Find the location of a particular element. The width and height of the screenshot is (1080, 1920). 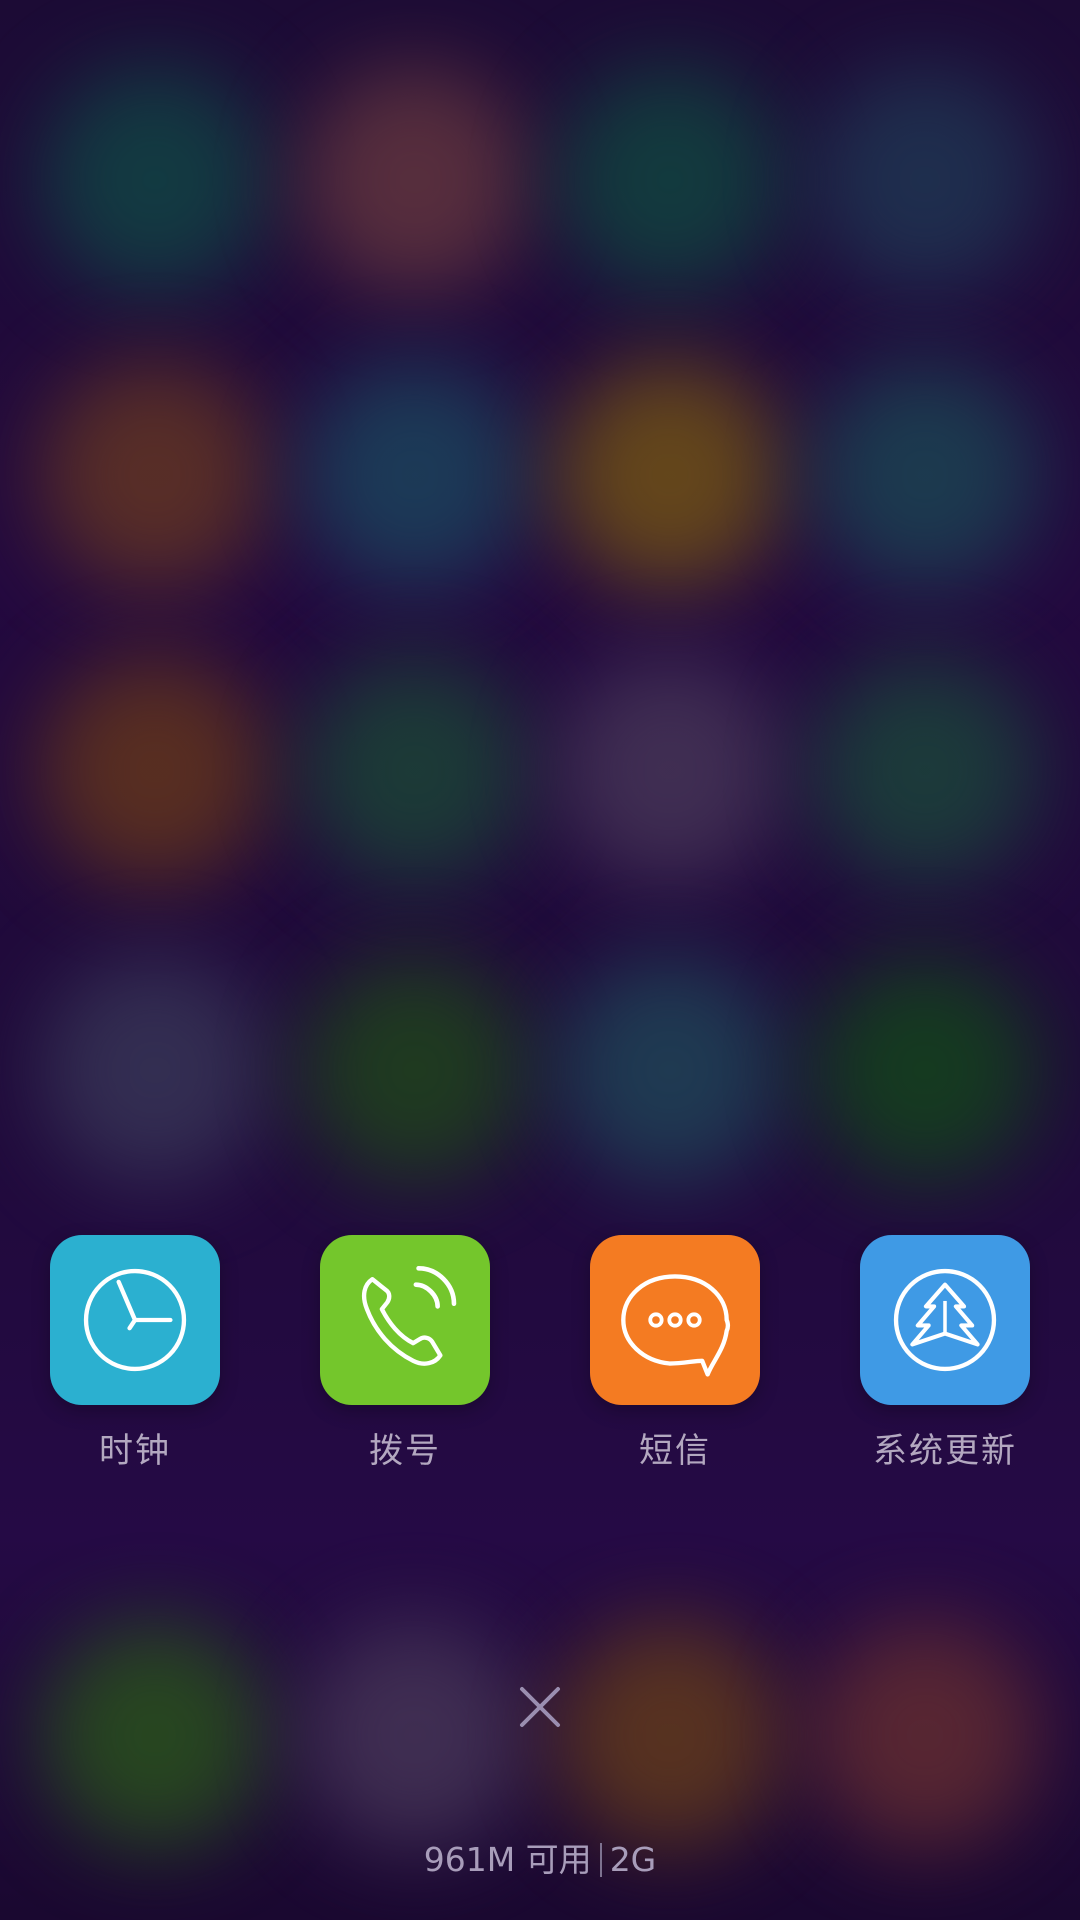

app-label-dialer: 拨号 is located at coordinates (405, 1451).